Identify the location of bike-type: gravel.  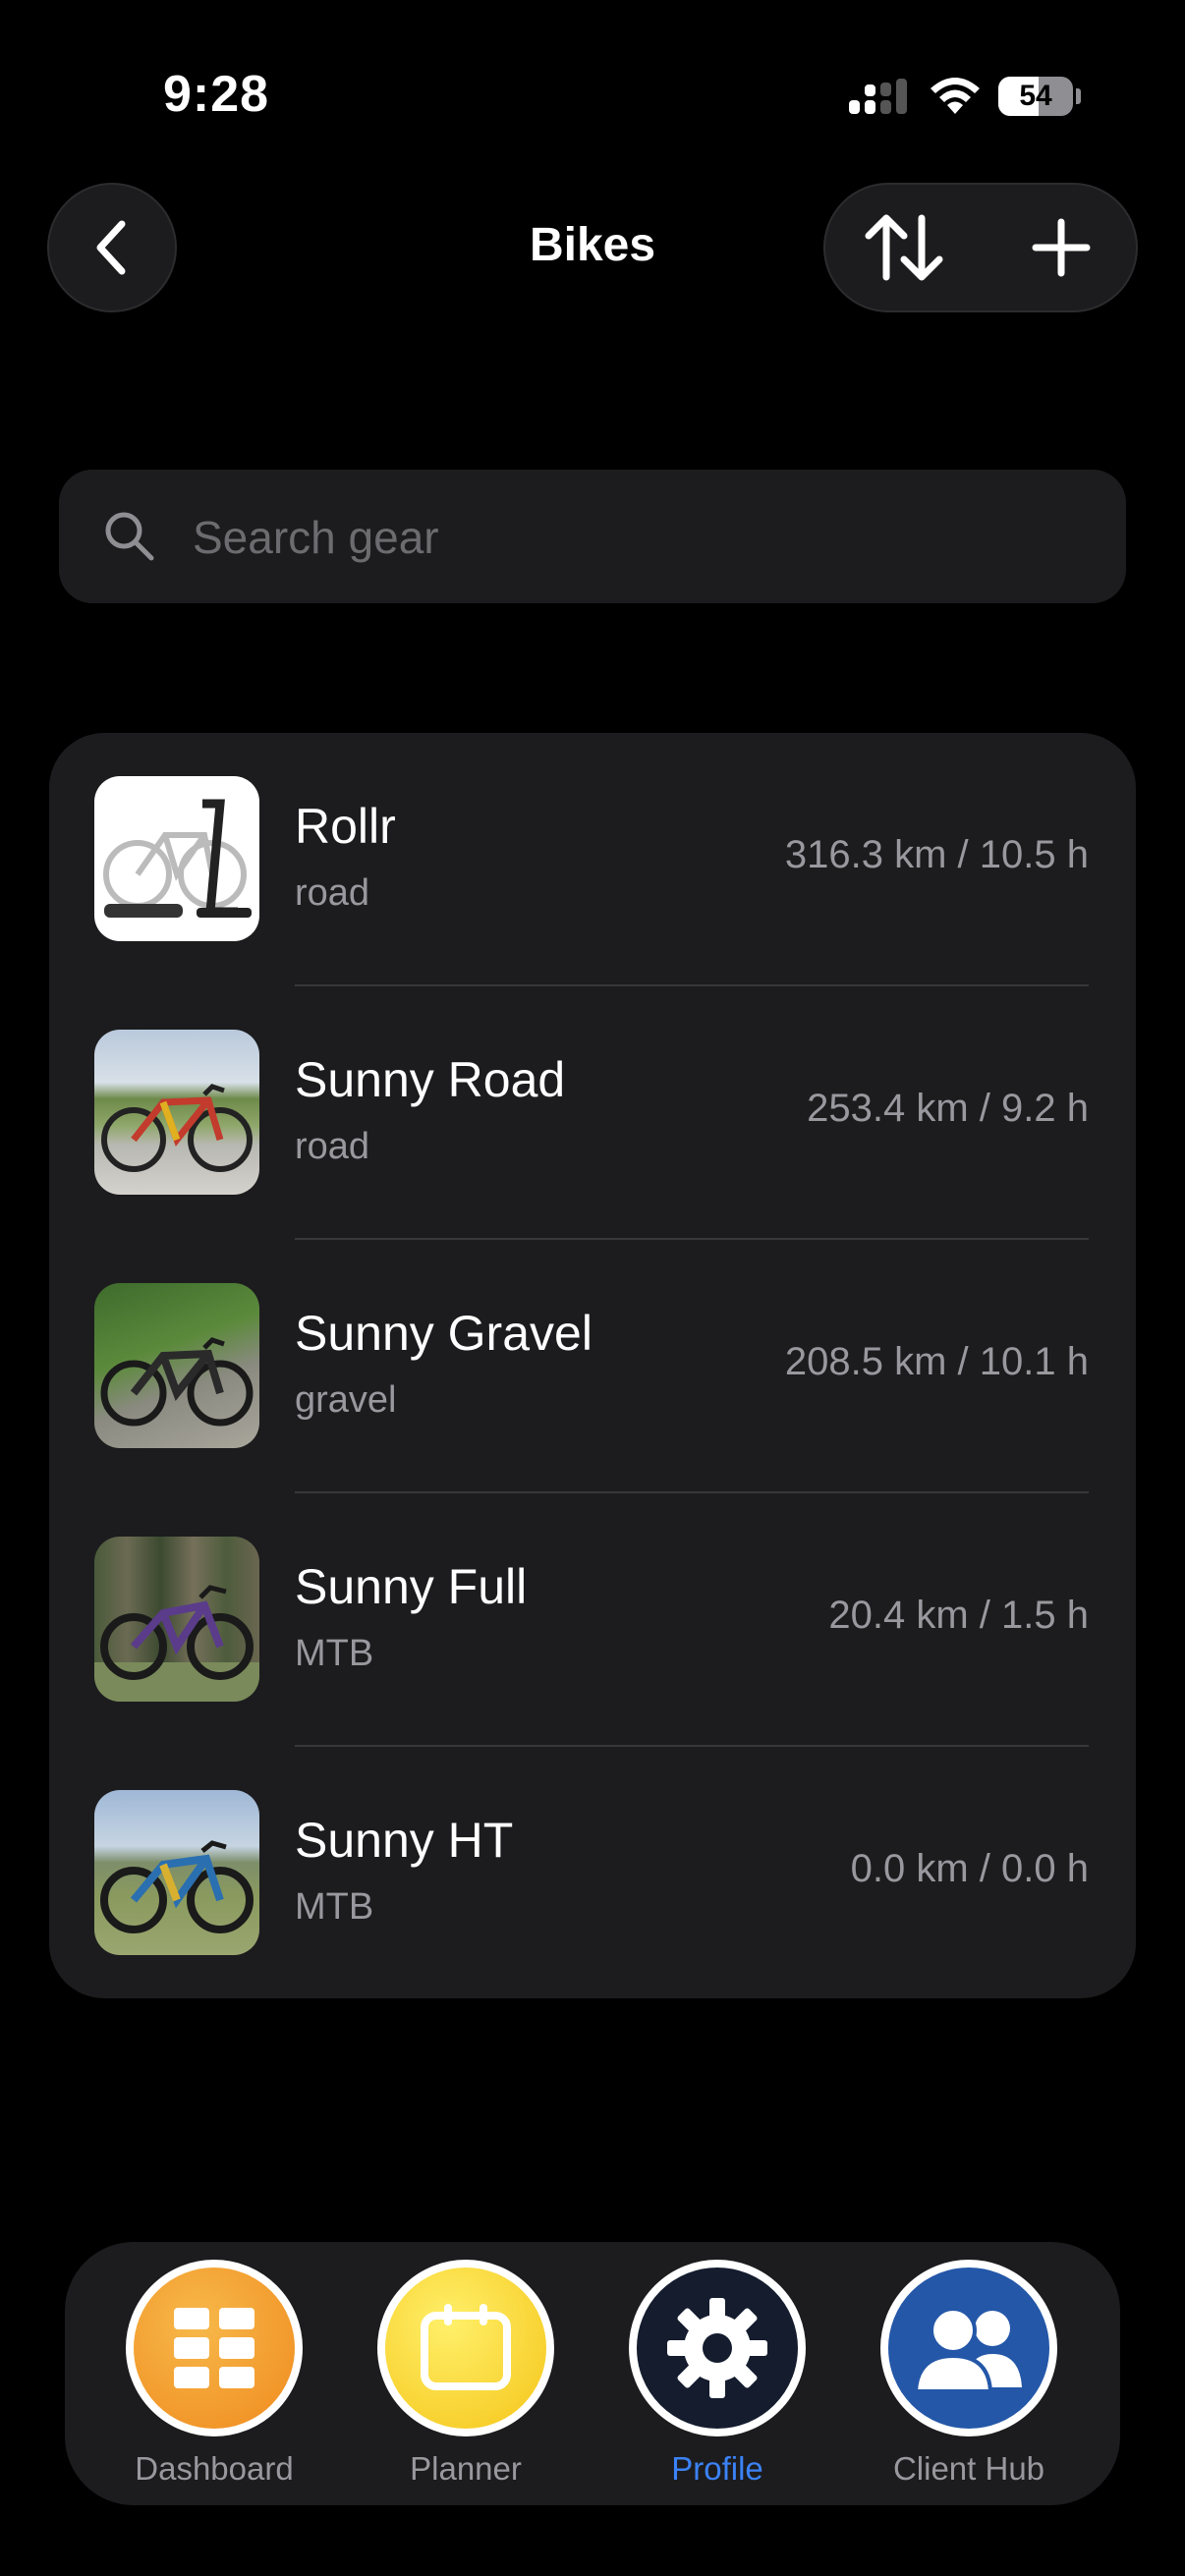
(346, 1400).